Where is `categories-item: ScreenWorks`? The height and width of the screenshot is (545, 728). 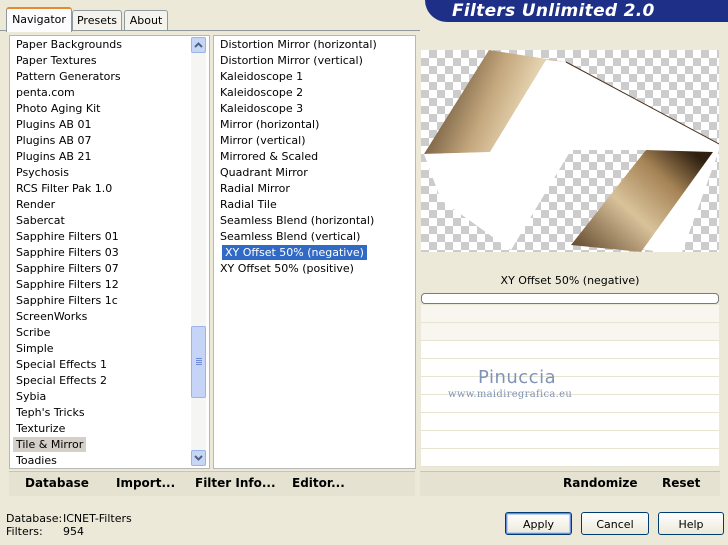
categories-item: ScreenWorks is located at coordinates (51, 316).